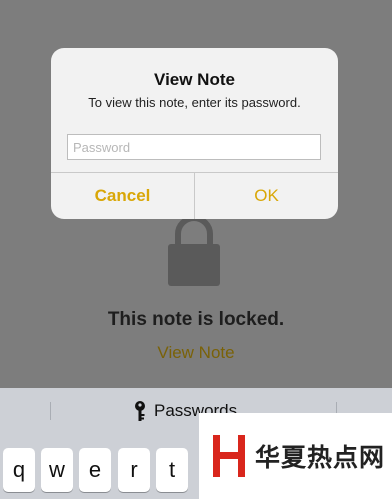 The image size is (392, 499). I want to click on key-r: r, so click(134, 470).